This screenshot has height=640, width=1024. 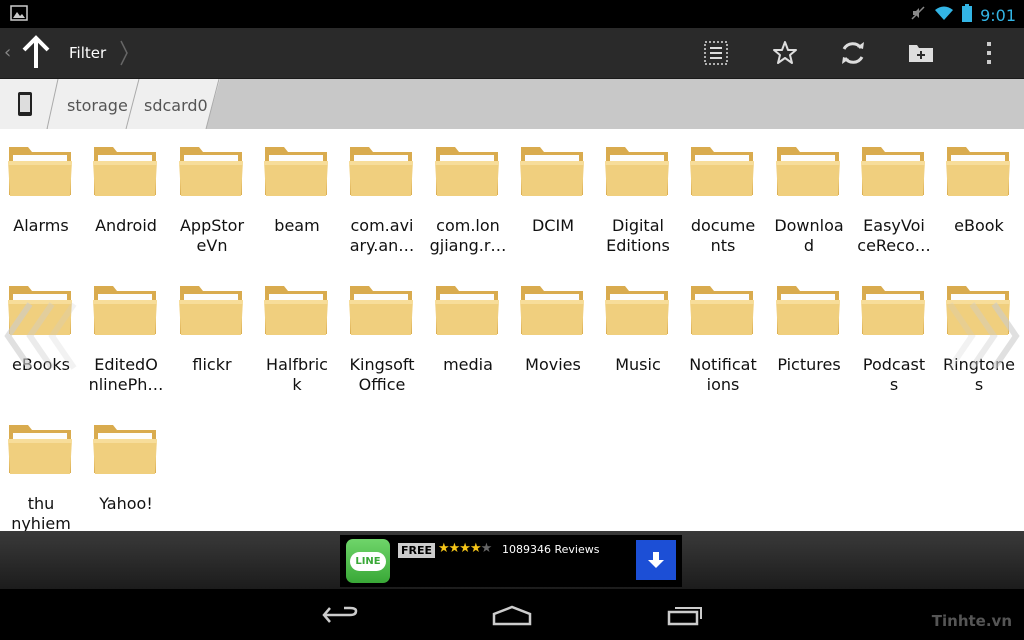 What do you see at coordinates (980, 198) in the screenshot?
I see `folder-item: eBook` at bounding box center [980, 198].